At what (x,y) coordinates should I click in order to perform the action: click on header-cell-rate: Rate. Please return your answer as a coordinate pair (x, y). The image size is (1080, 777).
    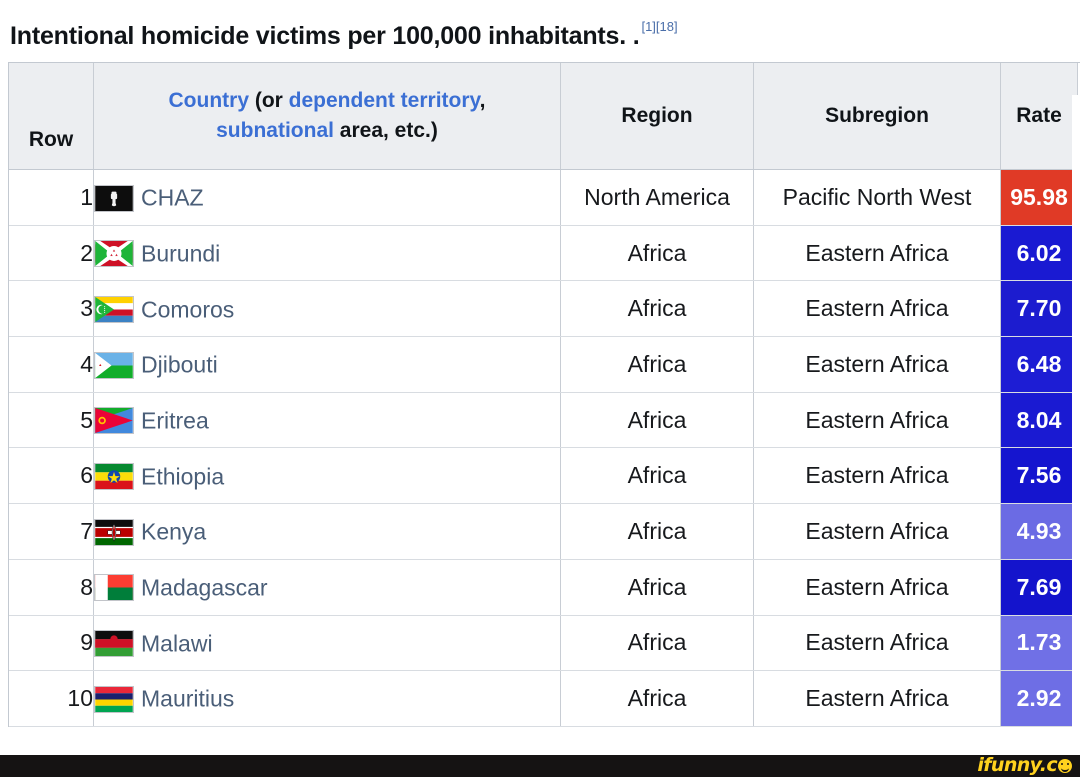
    Looking at the image, I should click on (1039, 116).